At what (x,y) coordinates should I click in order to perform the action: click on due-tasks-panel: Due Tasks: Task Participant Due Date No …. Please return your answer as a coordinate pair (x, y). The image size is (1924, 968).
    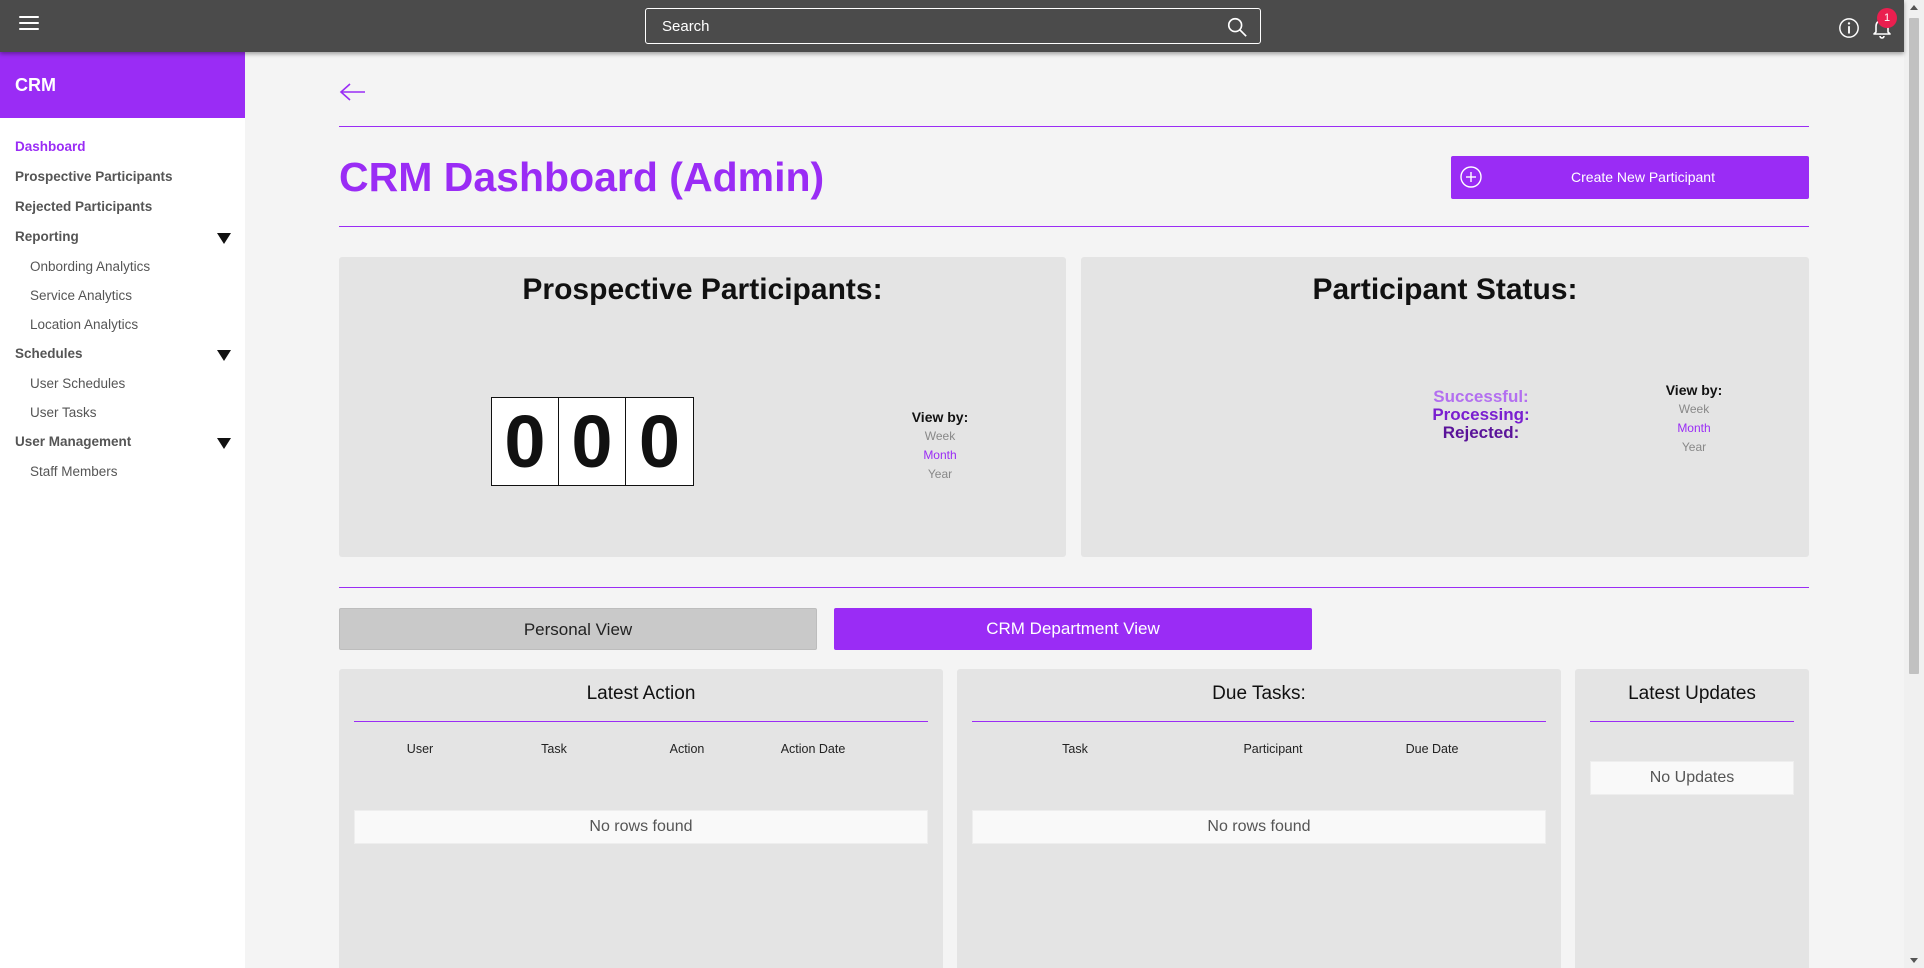
    Looking at the image, I should click on (1259, 818).